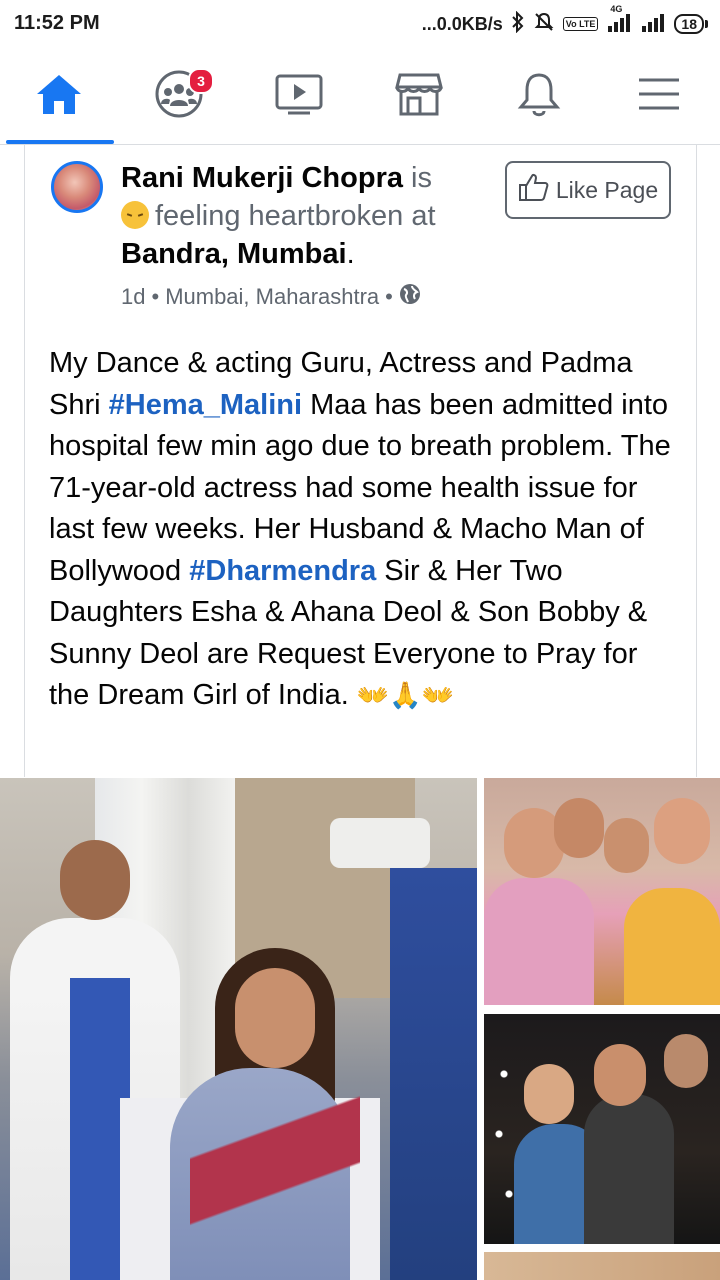  I want to click on mute-icon, so click(544, 24).